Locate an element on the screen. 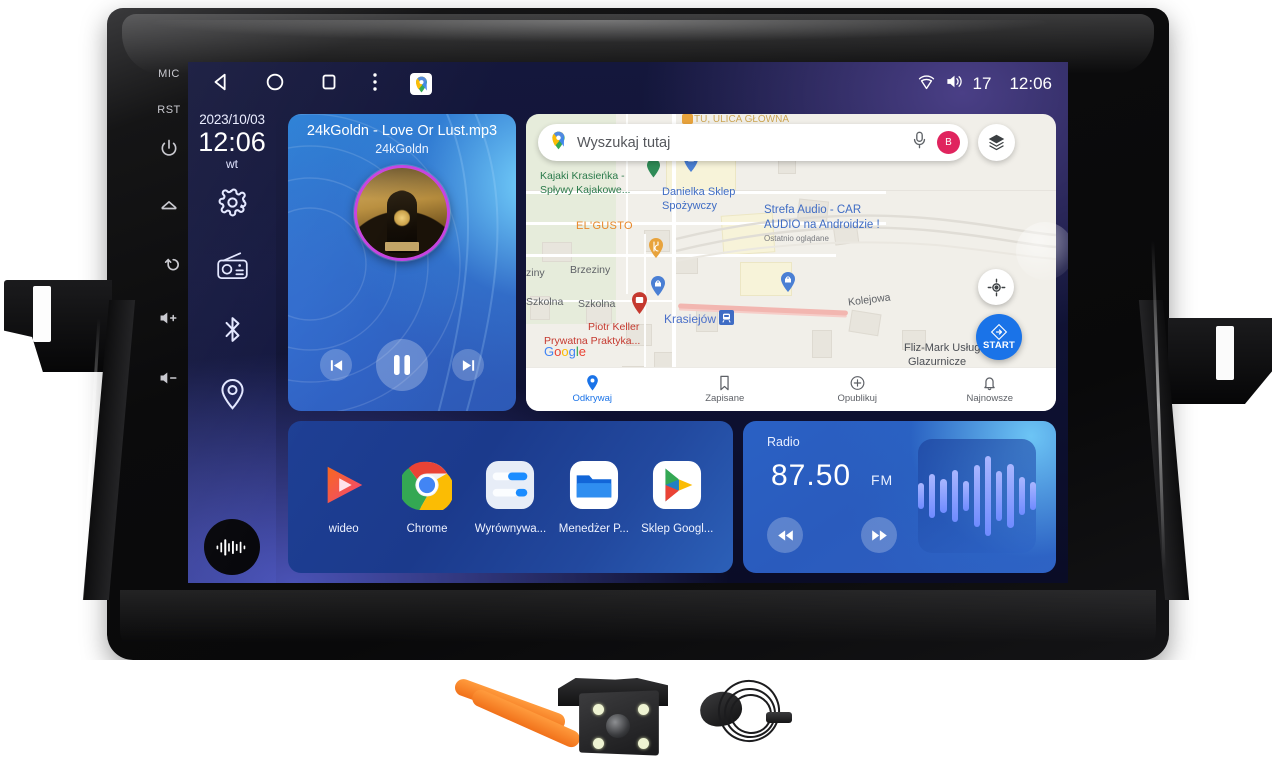 The height and width of the screenshot is (768, 1276). back-button is located at coordinates (169, 263).